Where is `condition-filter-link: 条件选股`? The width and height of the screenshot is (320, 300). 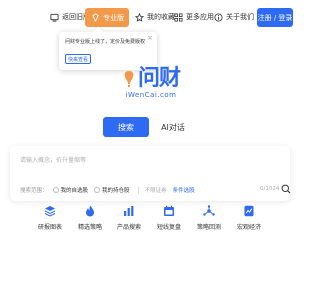
condition-filter-link: 条件选股 is located at coordinates (184, 190).